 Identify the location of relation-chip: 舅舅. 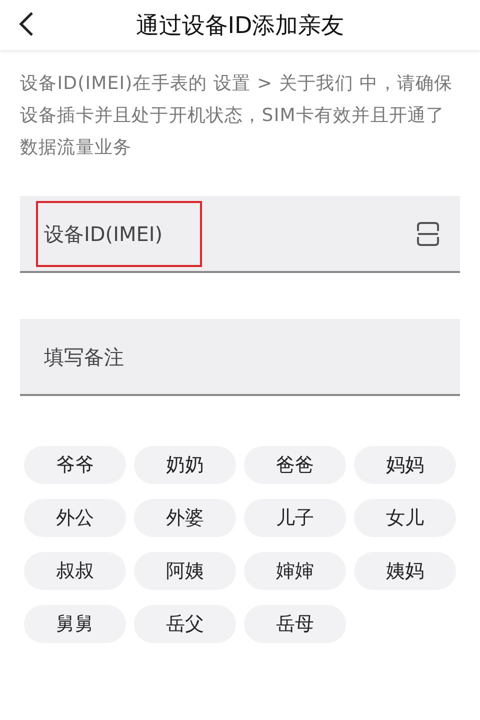
(75, 624).